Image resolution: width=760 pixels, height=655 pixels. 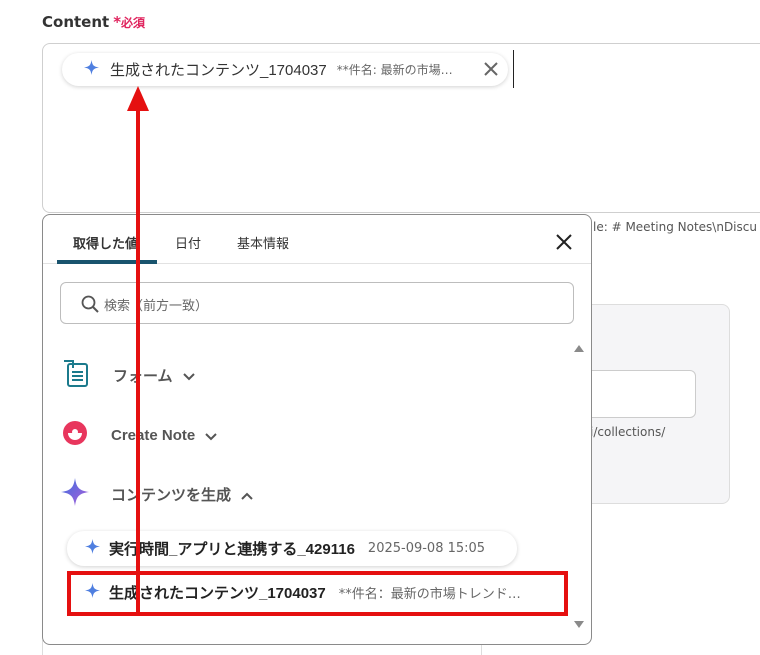 What do you see at coordinates (232, 549) in the screenshot?
I see `item-title: 実行時間_アプリと連携する_429116` at bounding box center [232, 549].